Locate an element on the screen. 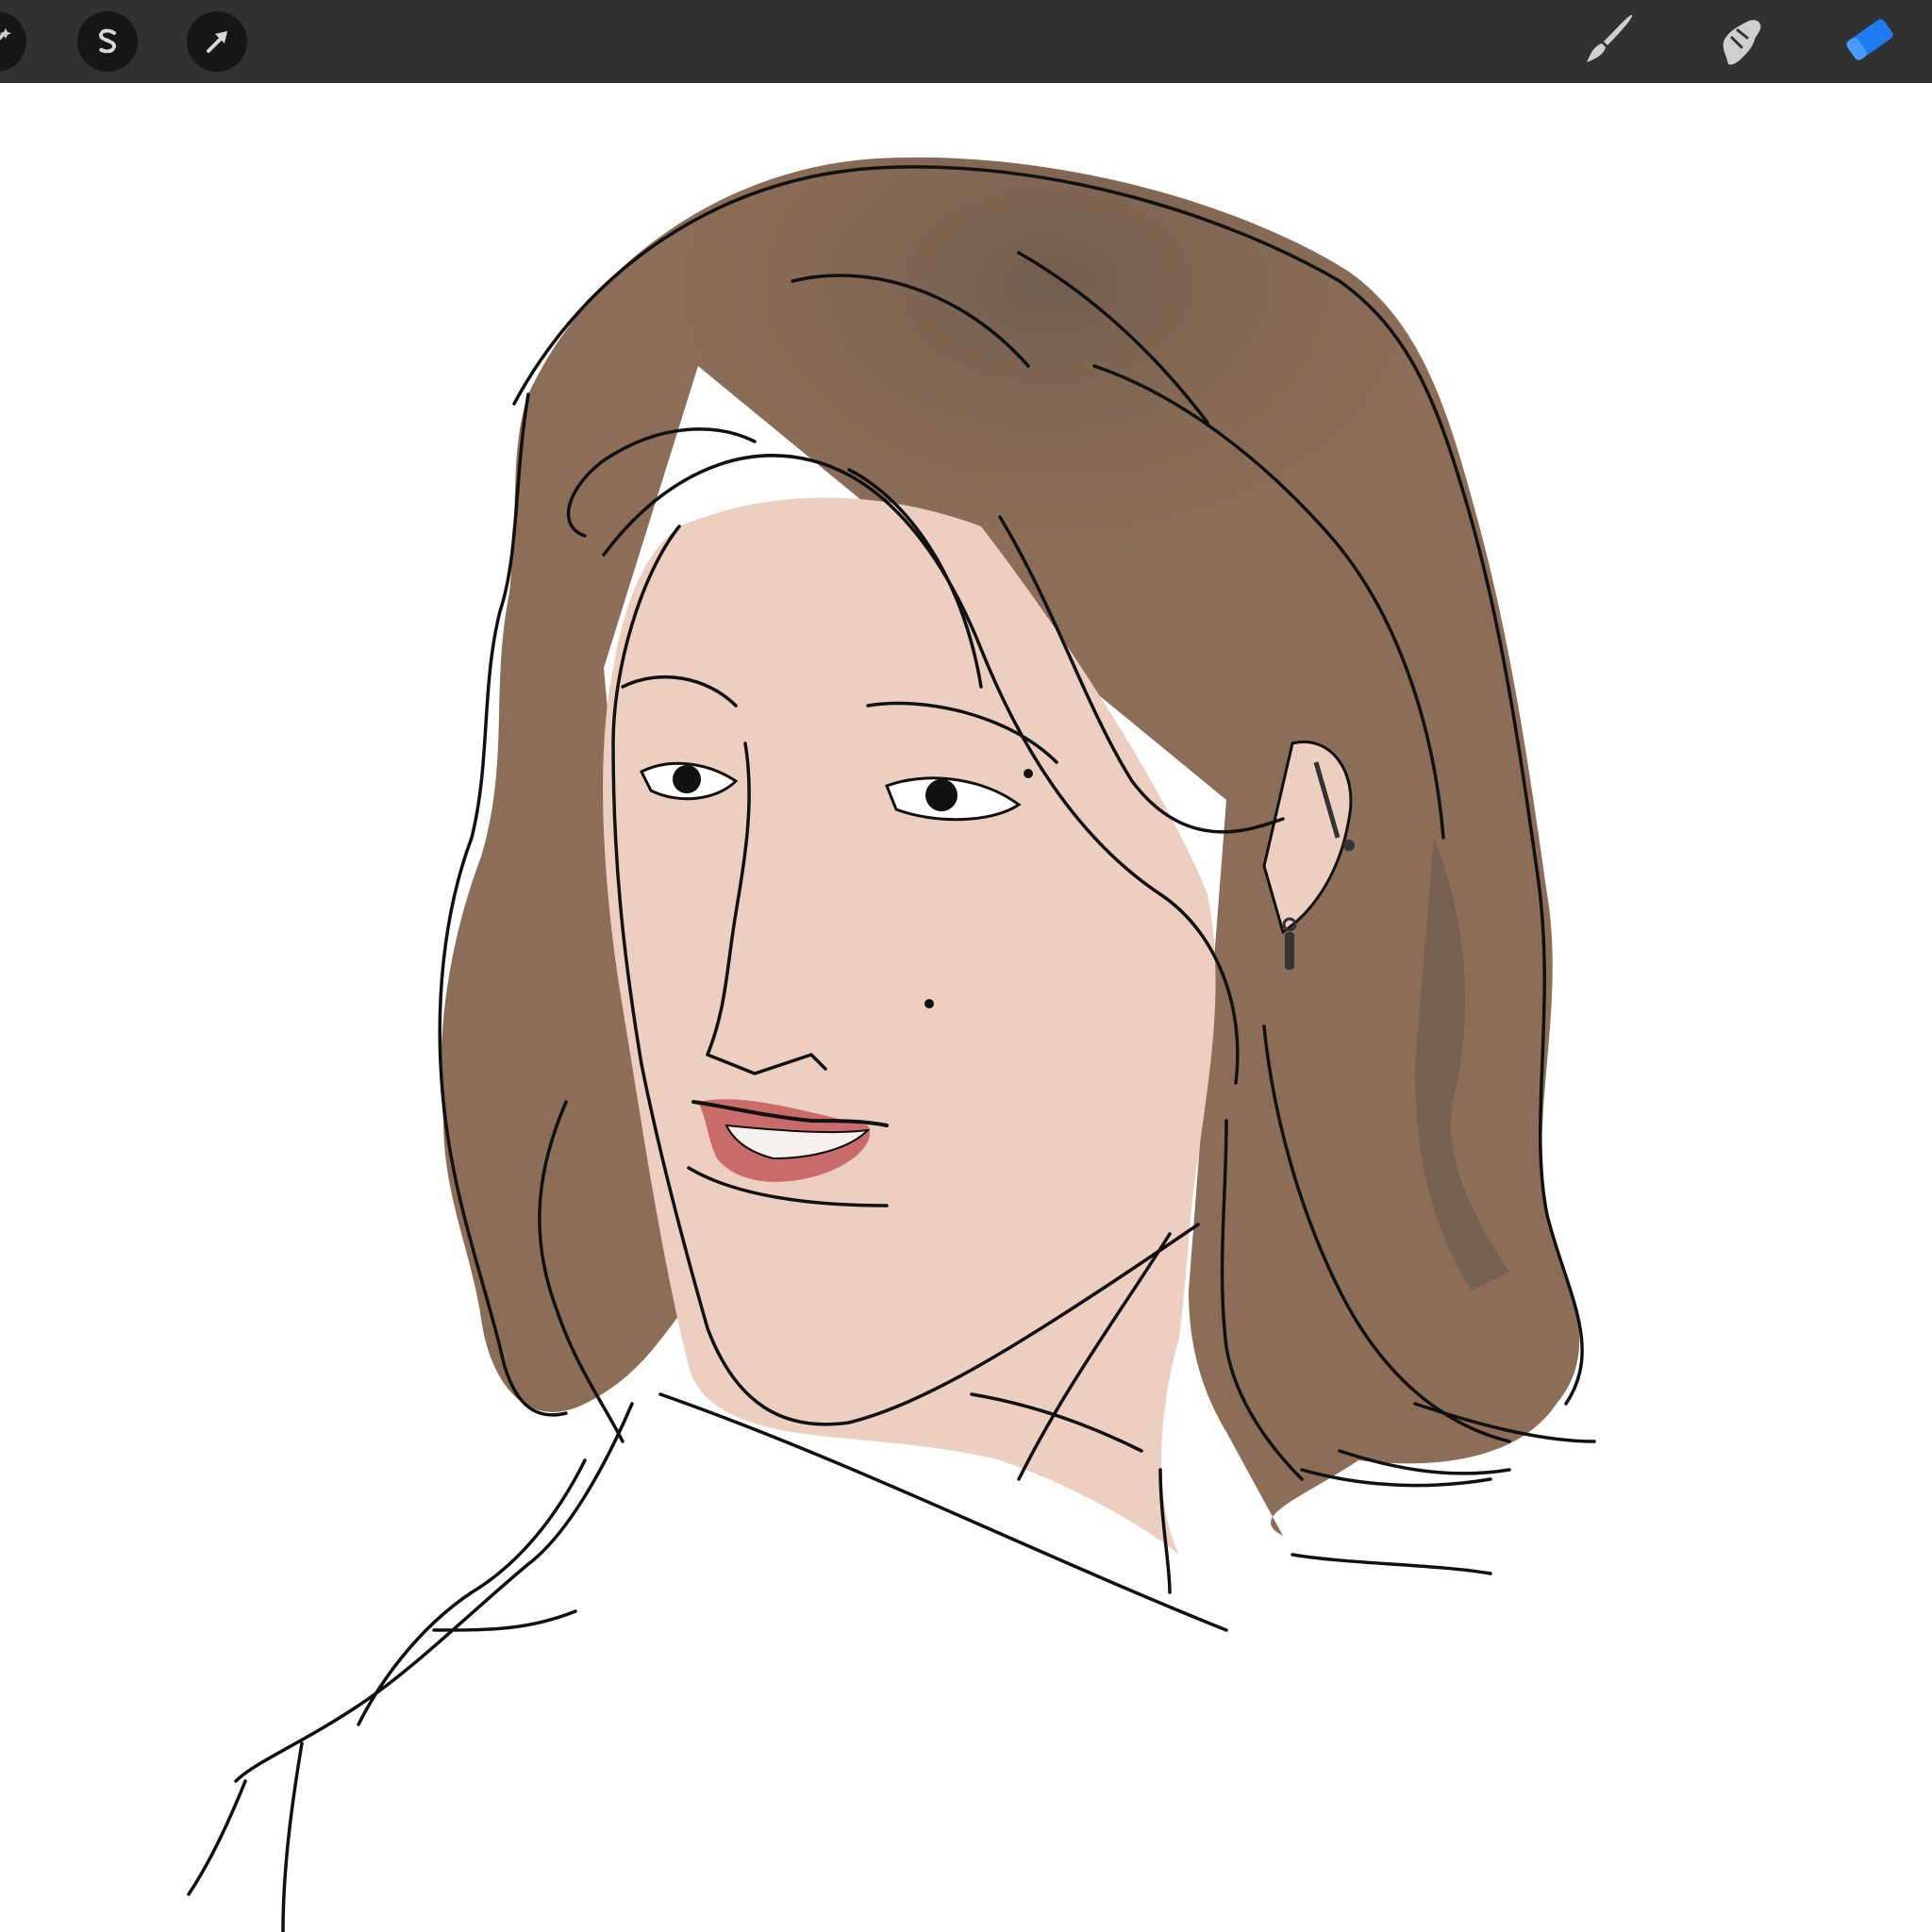  beauty-mark-lower is located at coordinates (929, 1003).